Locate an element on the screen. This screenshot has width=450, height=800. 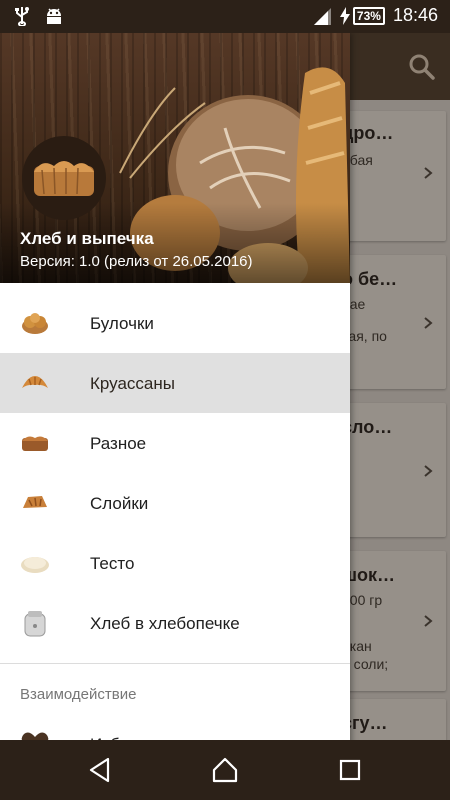
drawer-item-dough: Тесто is located at coordinates (175, 563).